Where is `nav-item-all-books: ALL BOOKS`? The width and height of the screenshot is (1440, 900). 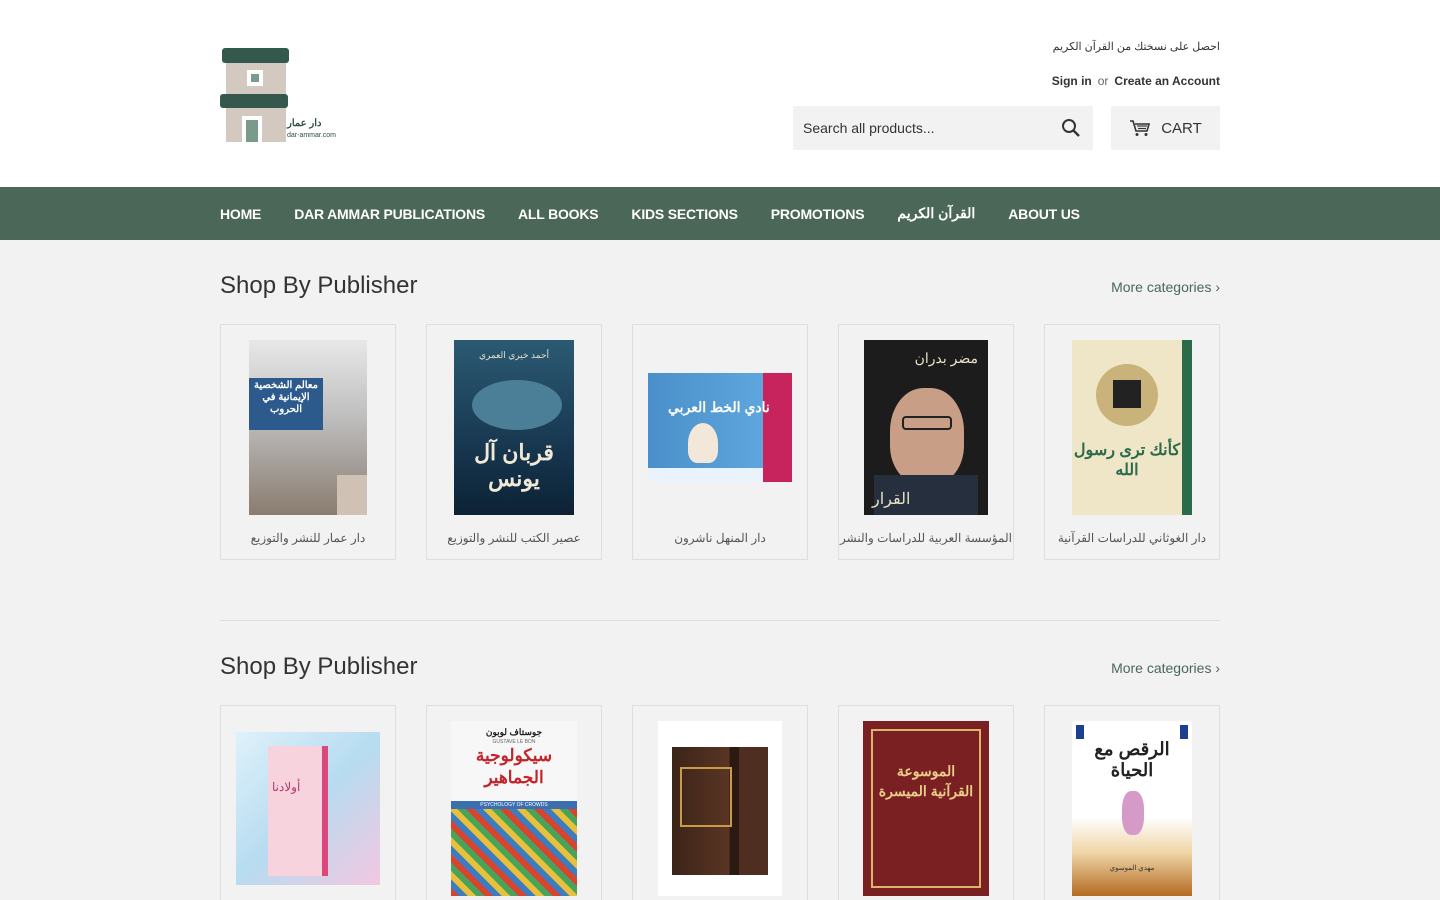 nav-item-all-books: ALL BOOKS is located at coordinates (558, 214).